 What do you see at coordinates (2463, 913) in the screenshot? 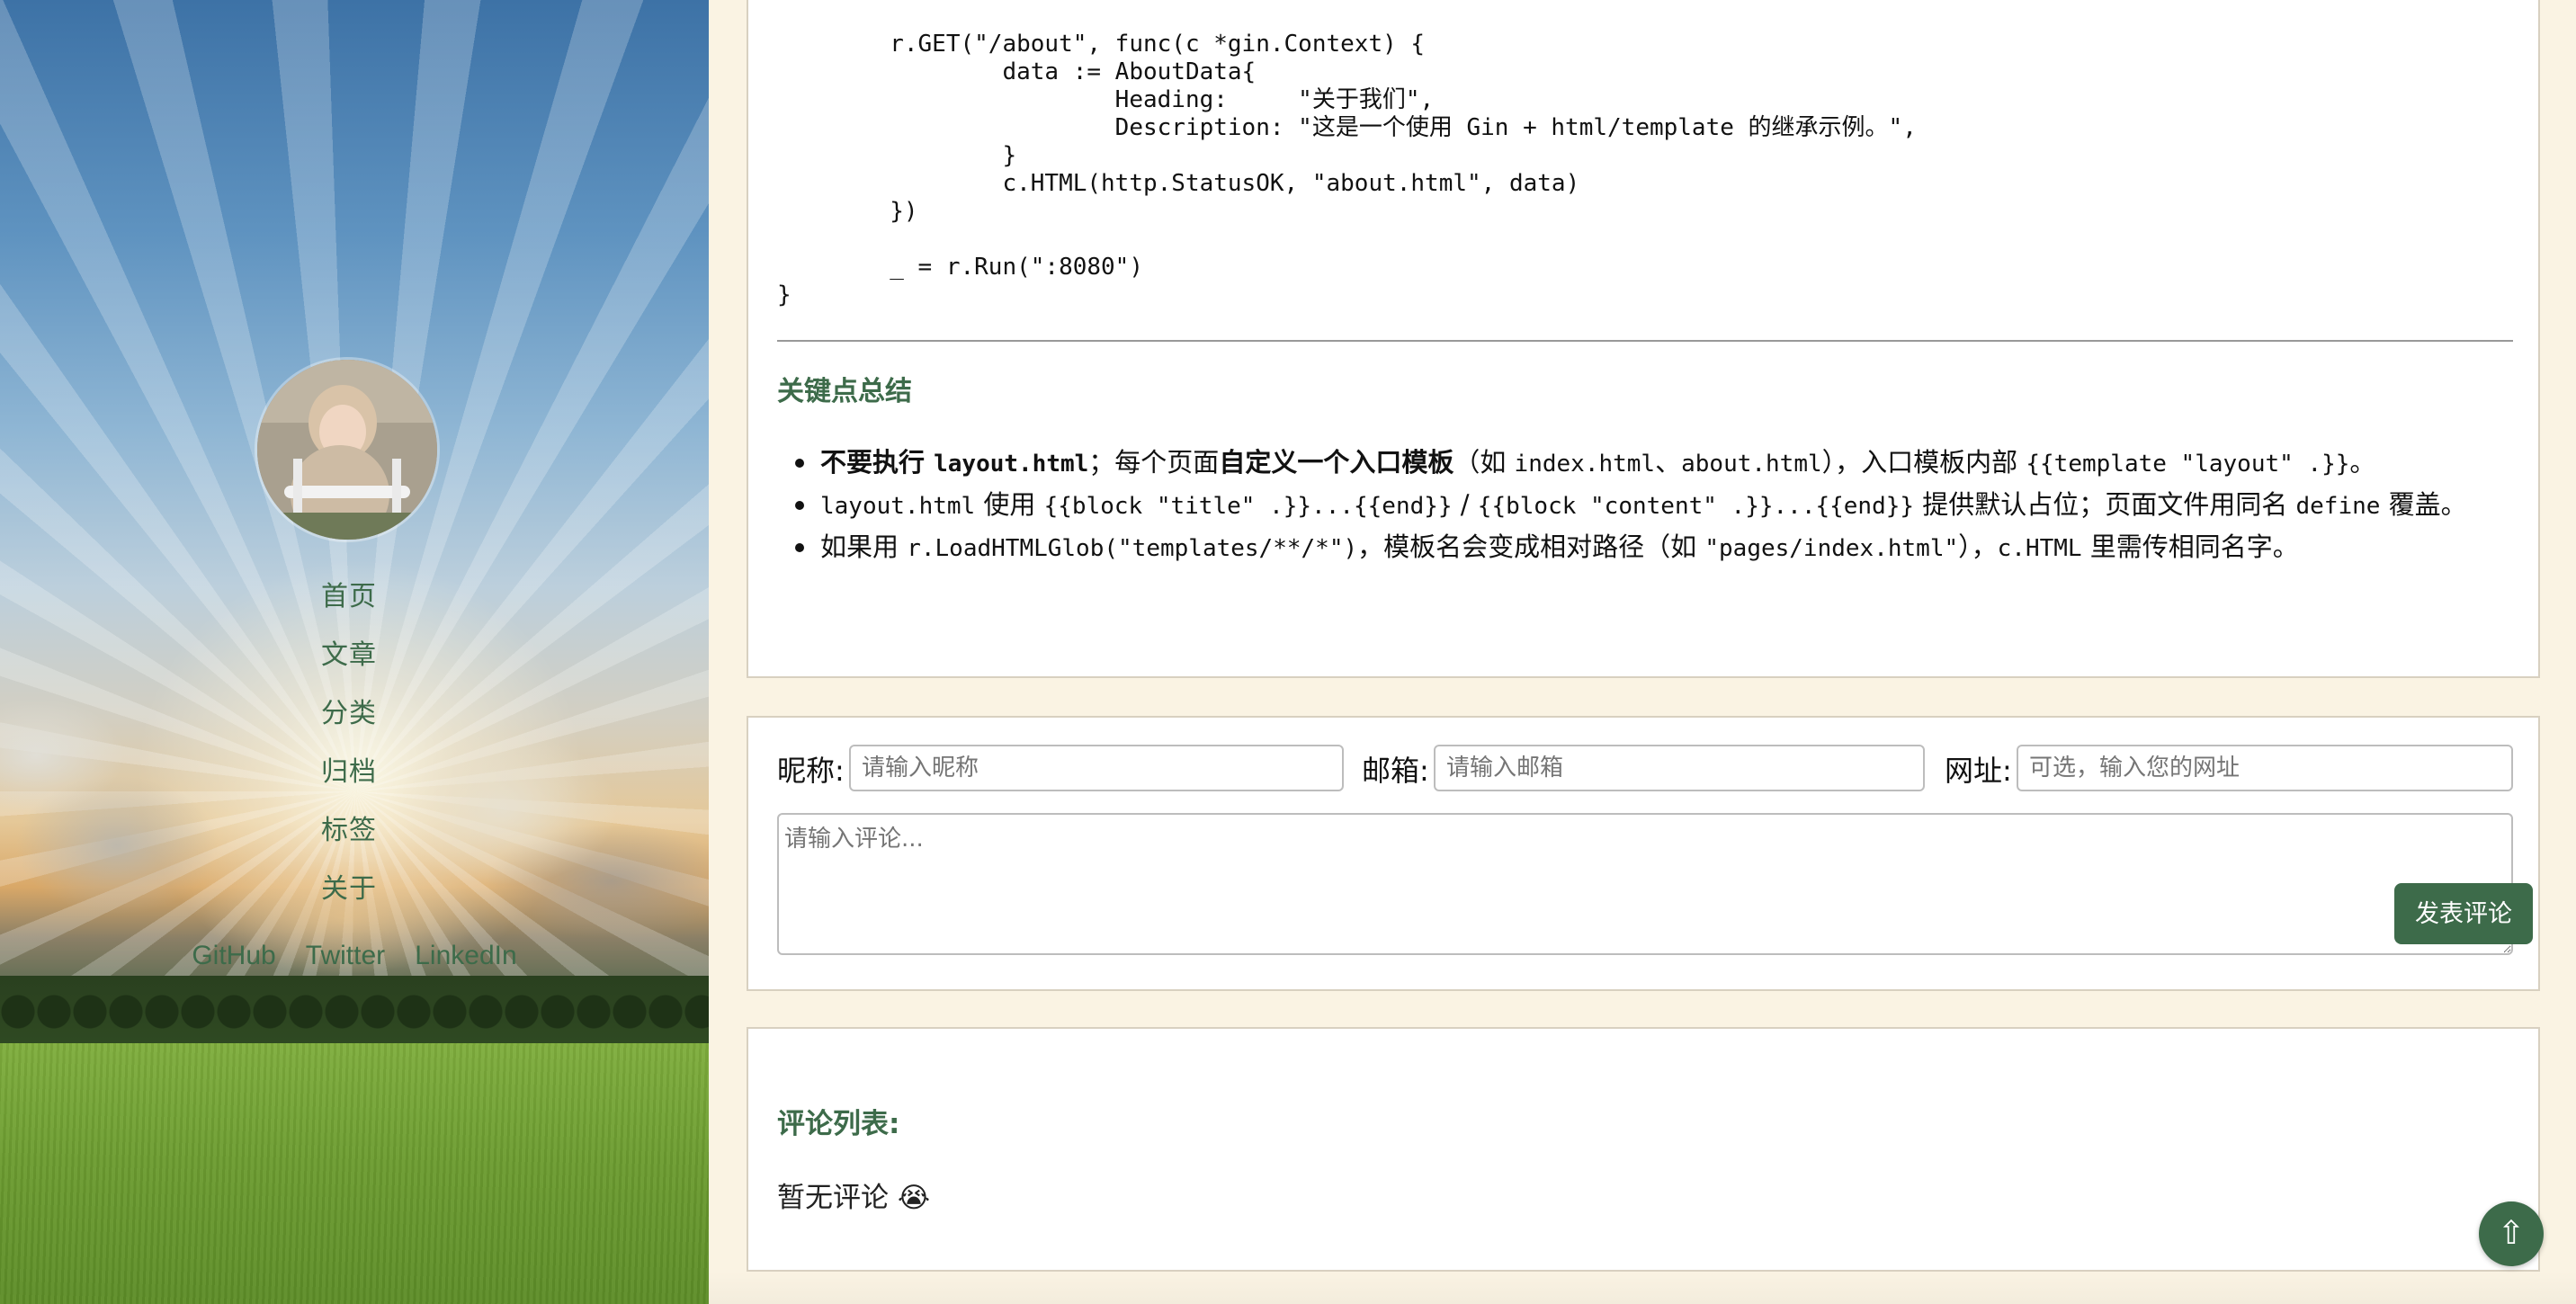
I see `submit-comment-button: 发表评论` at bounding box center [2463, 913].